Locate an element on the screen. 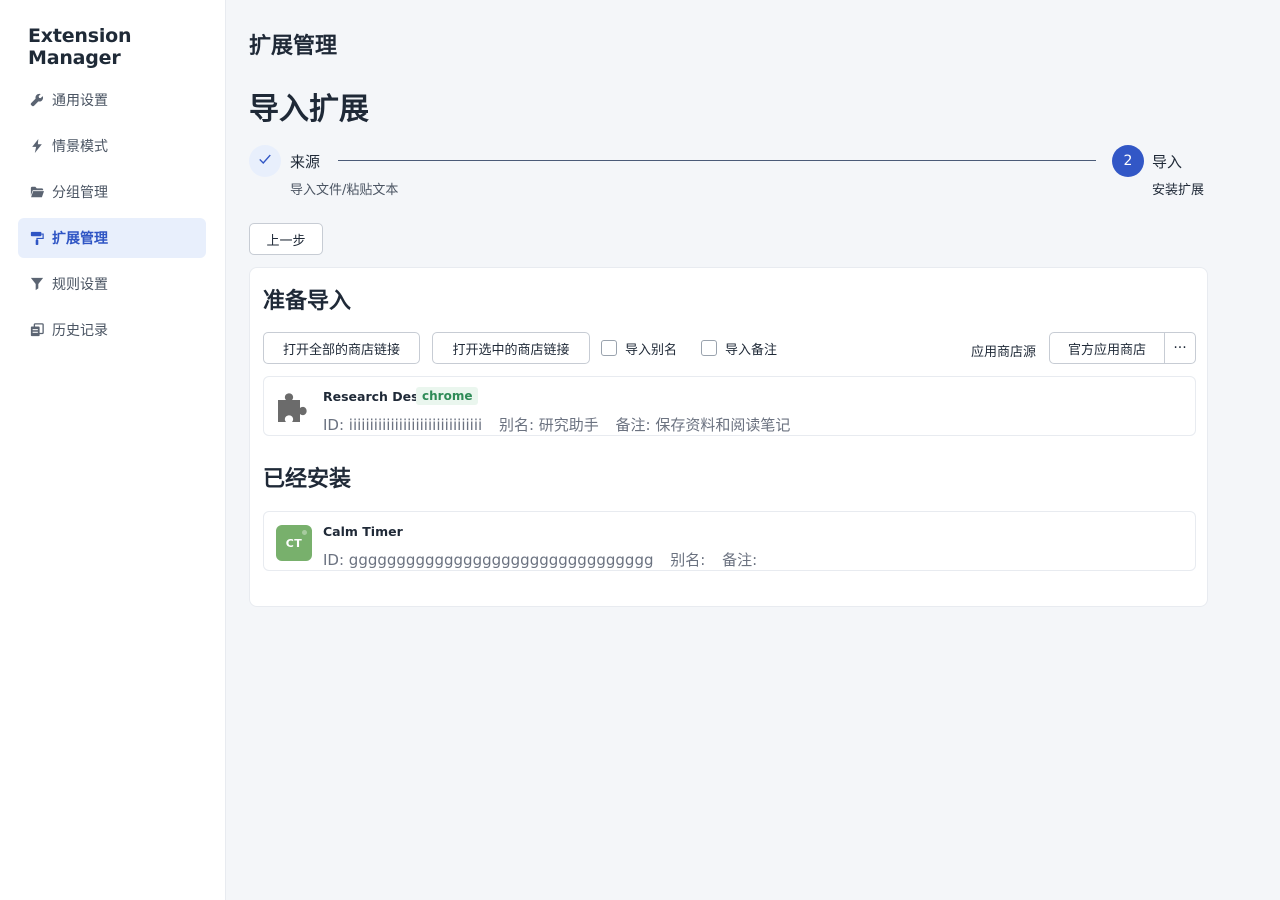  extension-alias: 别名: is located at coordinates (688, 560).